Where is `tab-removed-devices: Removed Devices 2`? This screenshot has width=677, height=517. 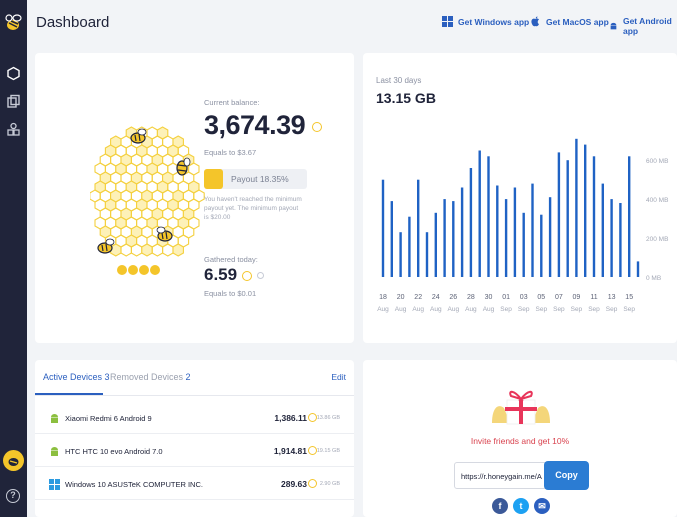
tab-removed-devices: Removed Devices 2 is located at coordinates (150, 377).